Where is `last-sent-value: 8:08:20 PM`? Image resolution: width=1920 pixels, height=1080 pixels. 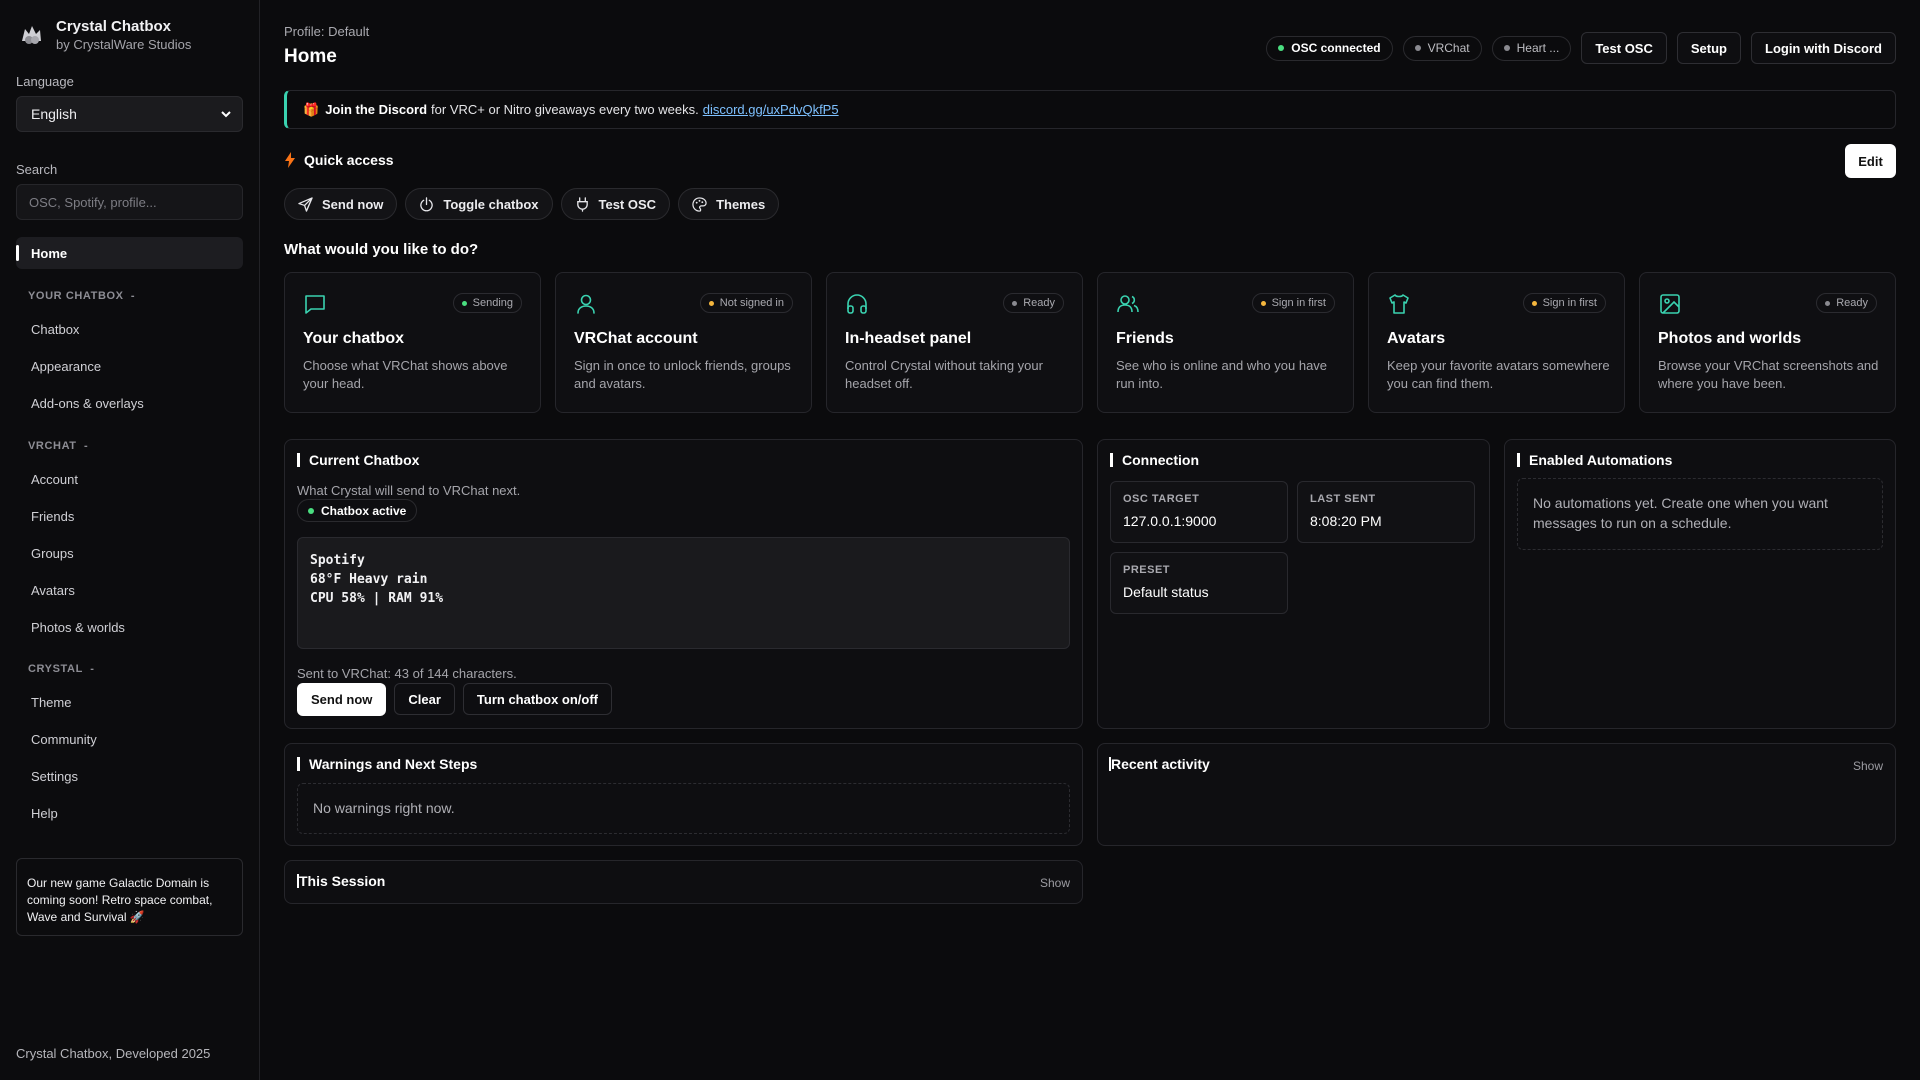 last-sent-value: 8:08:20 PM is located at coordinates (1346, 521).